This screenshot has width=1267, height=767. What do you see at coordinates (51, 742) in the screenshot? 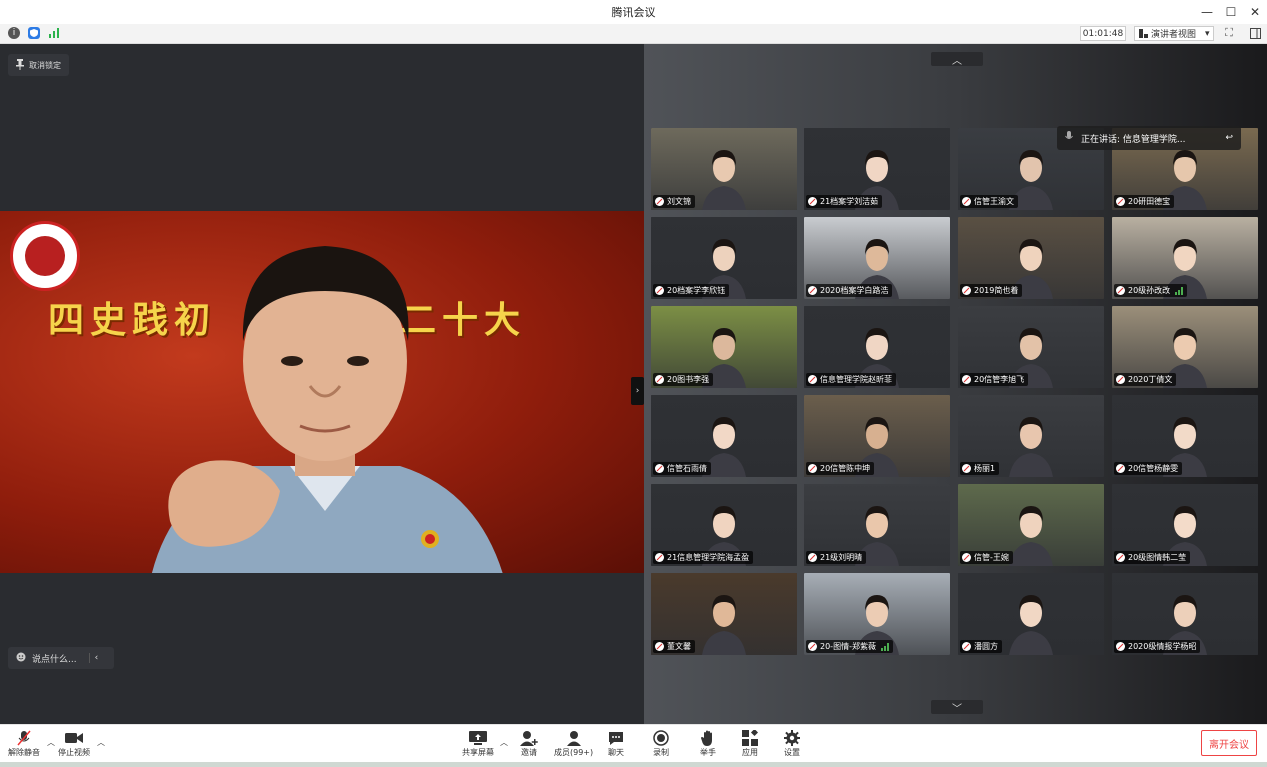
I see `audio-options-caret: ︿` at bounding box center [51, 742].